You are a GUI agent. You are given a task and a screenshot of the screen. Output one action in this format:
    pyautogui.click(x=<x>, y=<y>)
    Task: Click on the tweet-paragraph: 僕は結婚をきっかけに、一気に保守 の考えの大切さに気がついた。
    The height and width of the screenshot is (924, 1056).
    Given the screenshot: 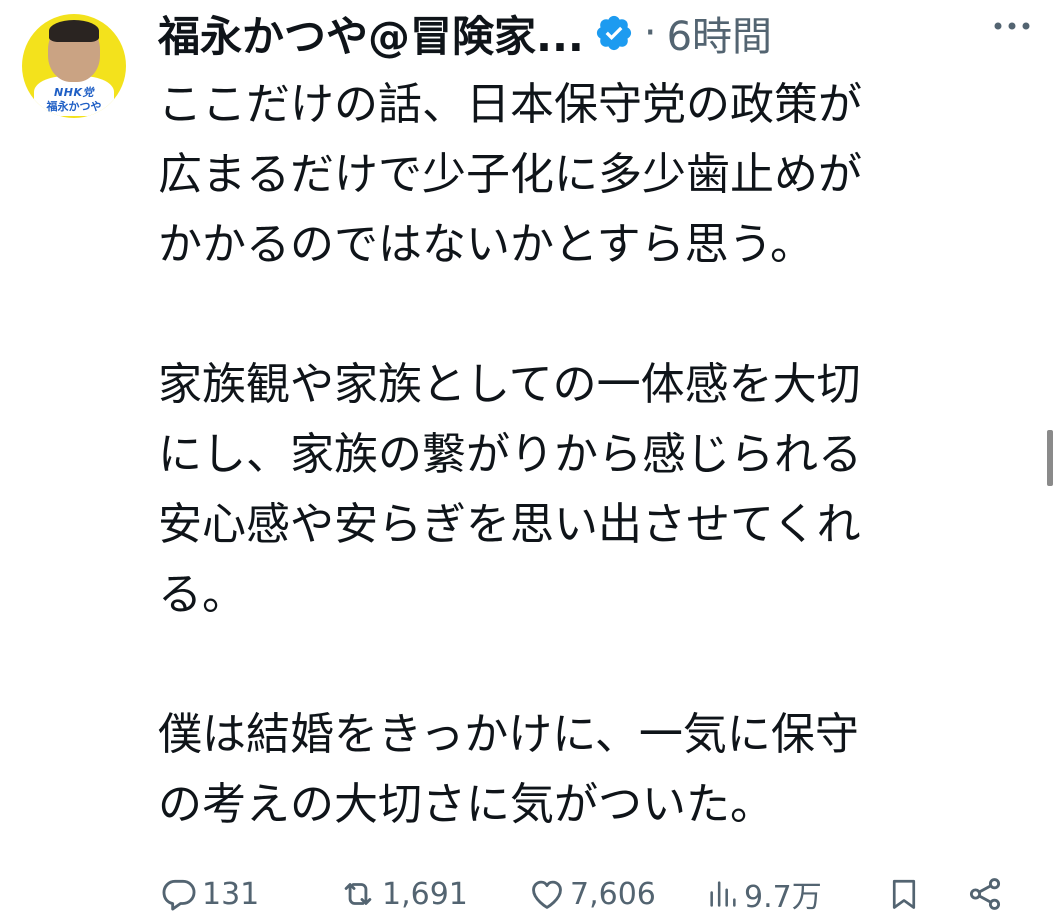 What is the action you would take?
    pyautogui.click(x=508, y=769)
    